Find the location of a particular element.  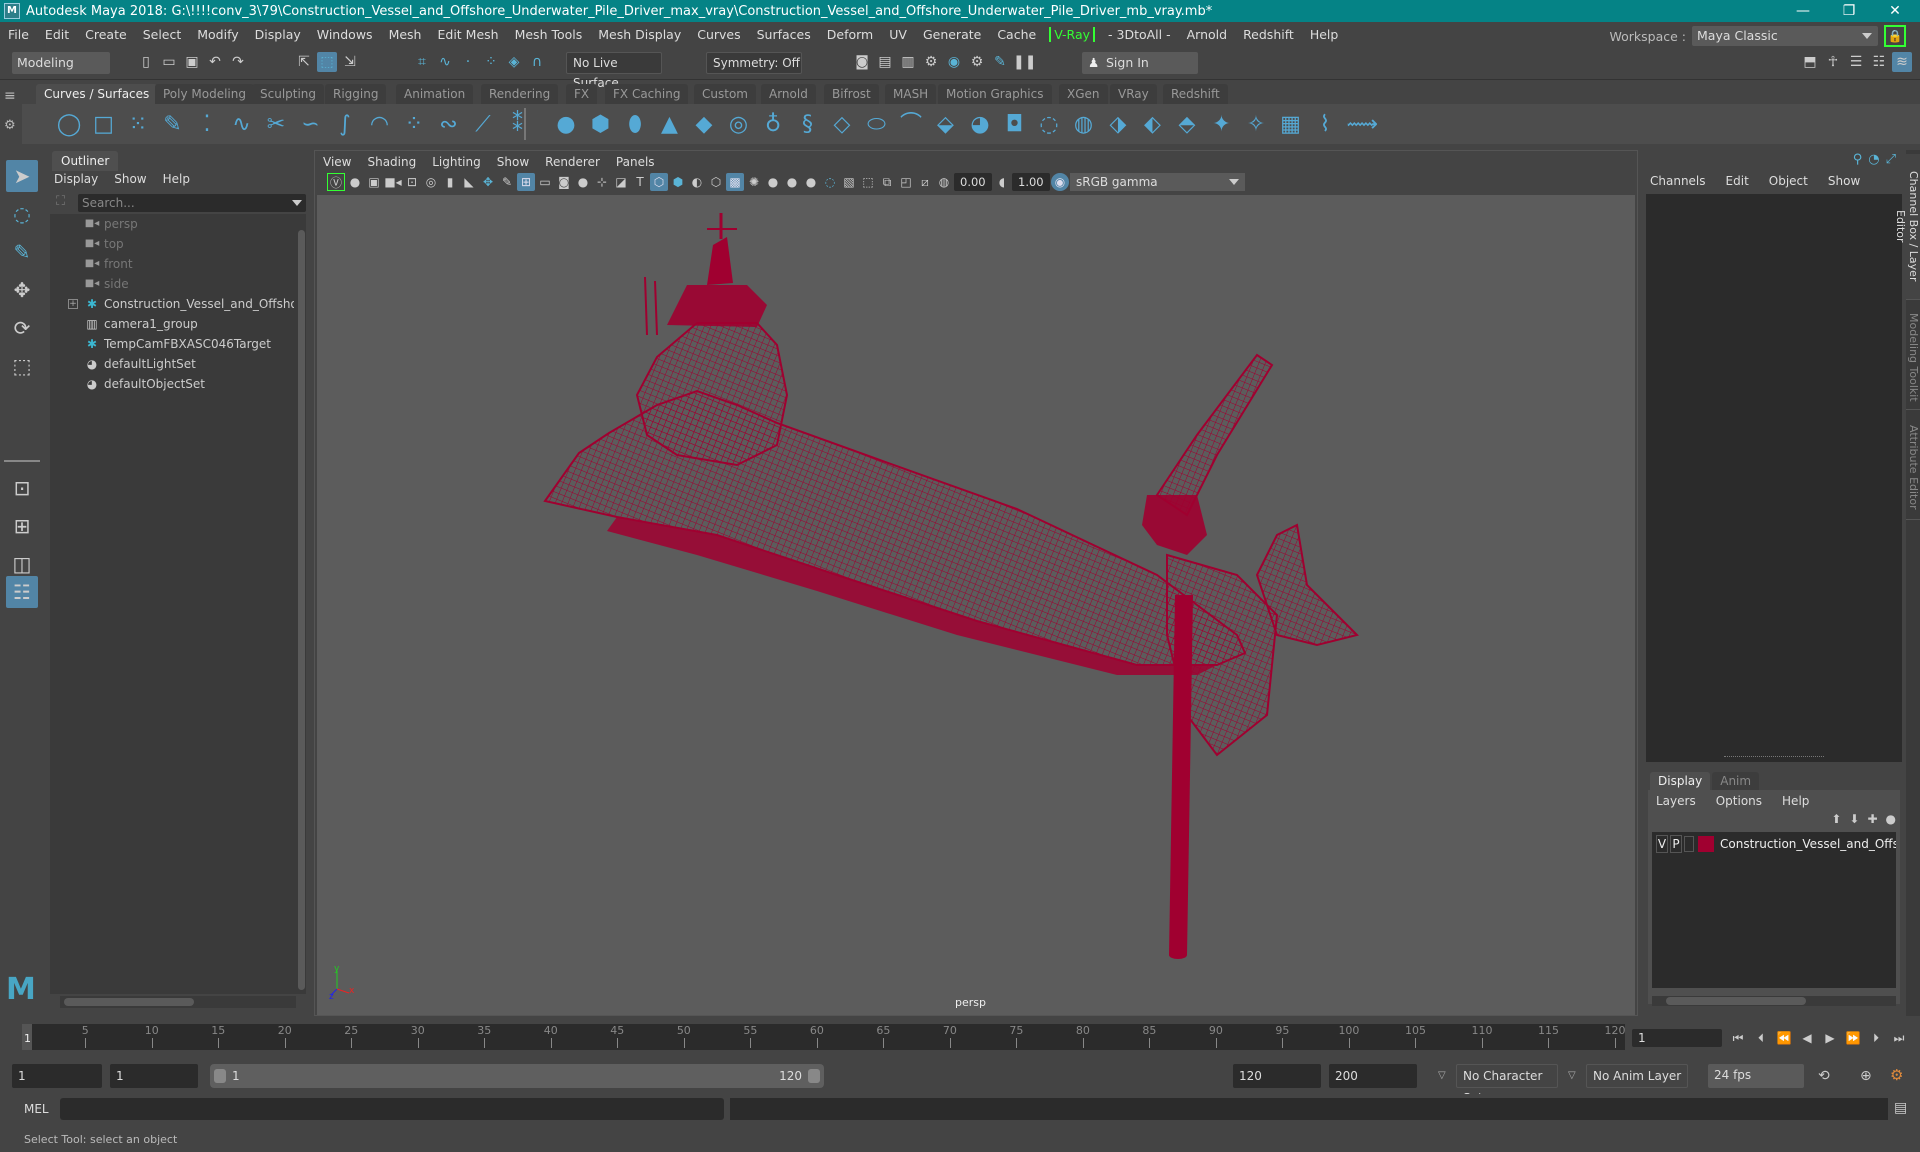

smooth-shade-icon: ⬢ is located at coordinates (678, 182).